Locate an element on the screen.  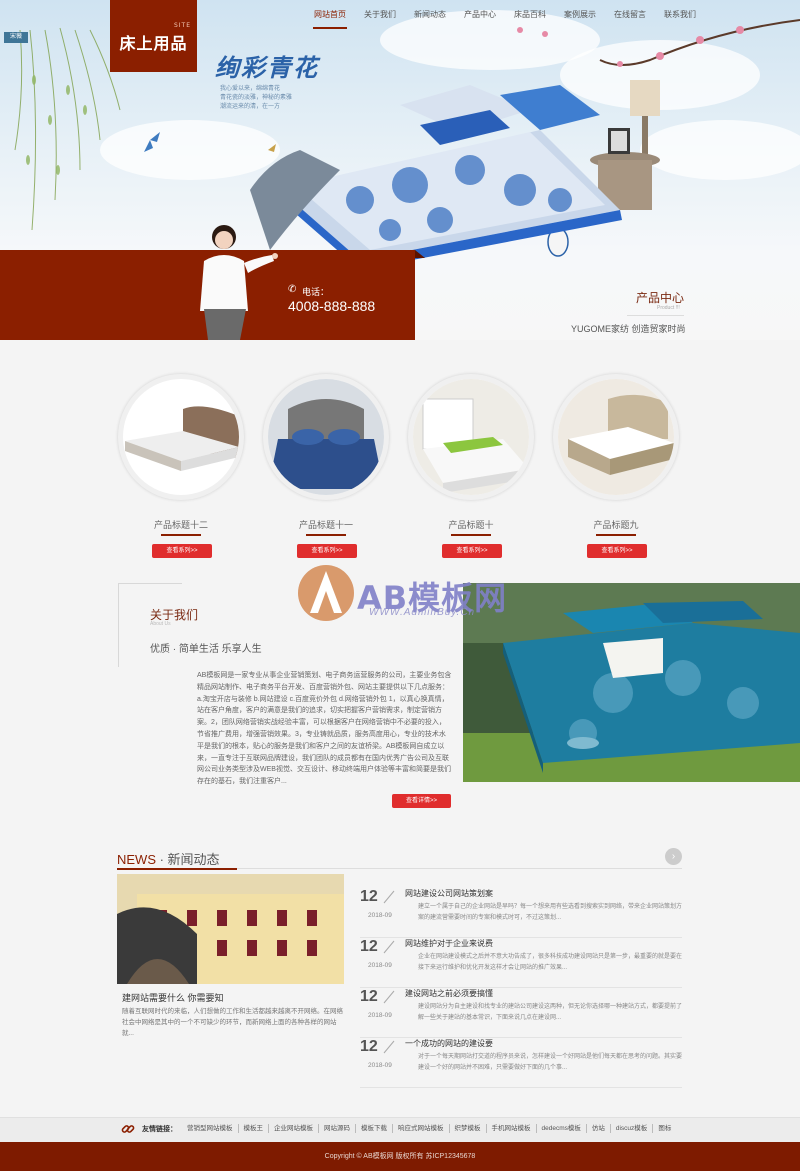
news-item-title: 建设网站之前必须要搞懂 is located at coordinates (449, 993).